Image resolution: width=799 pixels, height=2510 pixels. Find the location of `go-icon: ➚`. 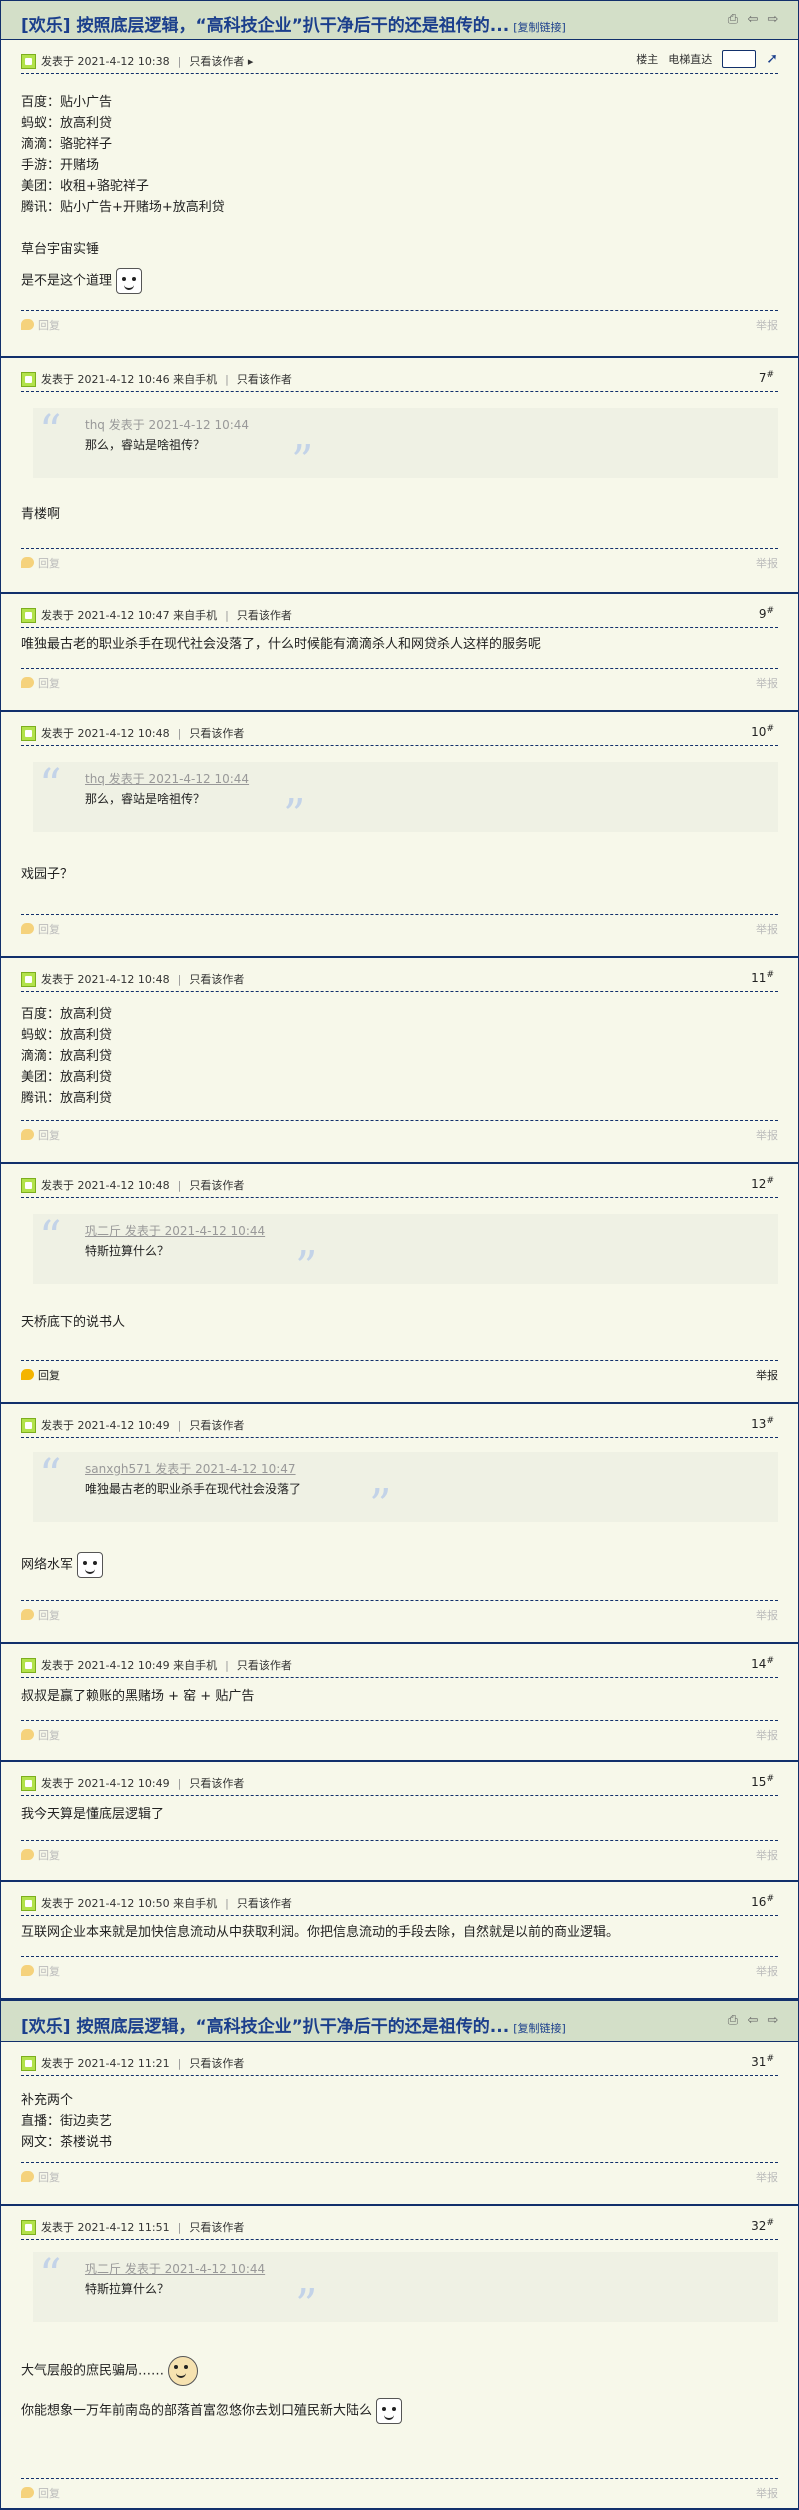

go-icon: ➚ is located at coordinates (772, 59).